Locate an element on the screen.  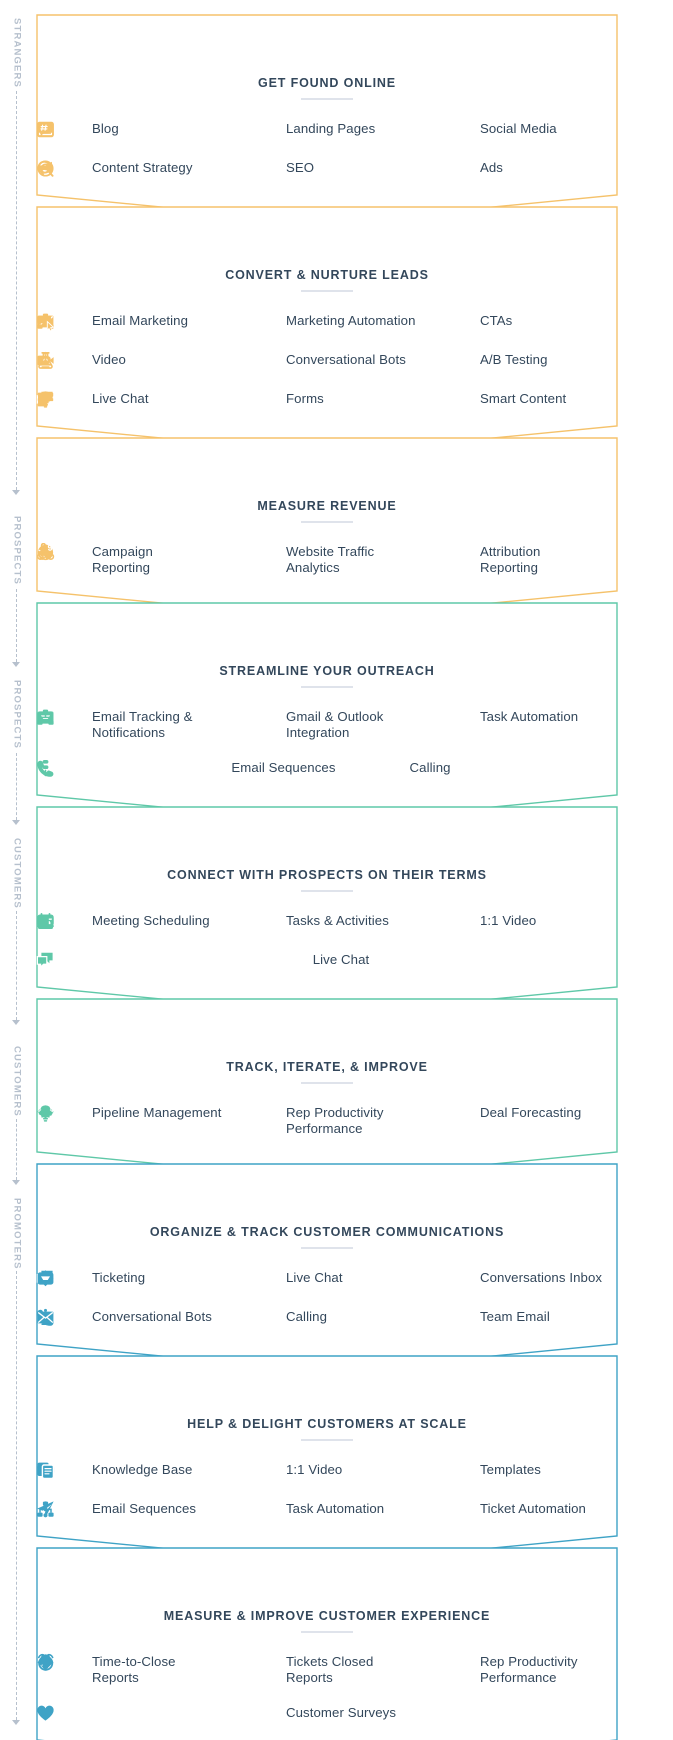
lightbulb-icon is located at coordinates (255, 399).